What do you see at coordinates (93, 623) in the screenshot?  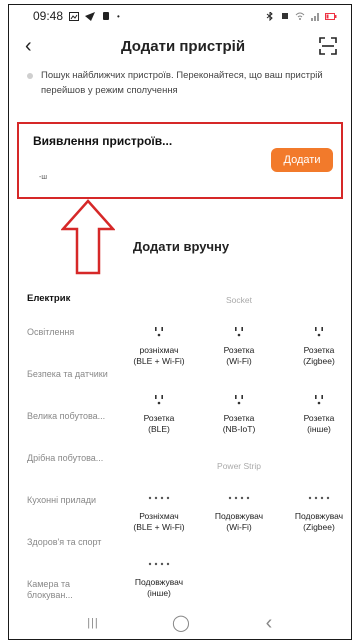 I see `recents-button: |||` at bounding box center [93, 623].